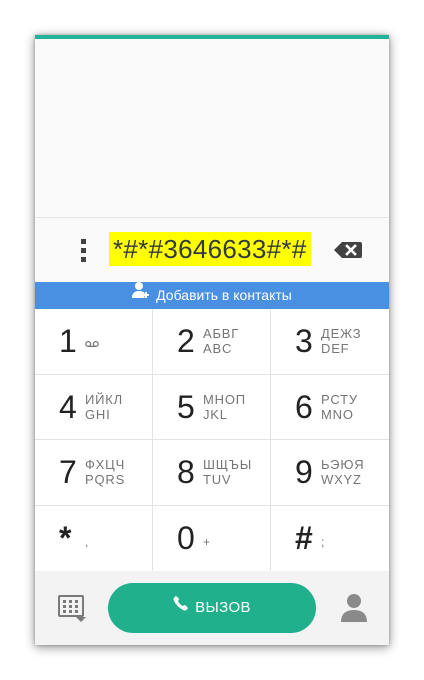 This screenshot has height=680, width=424. I want to click on key-0: 0 +, so click(212, 538).